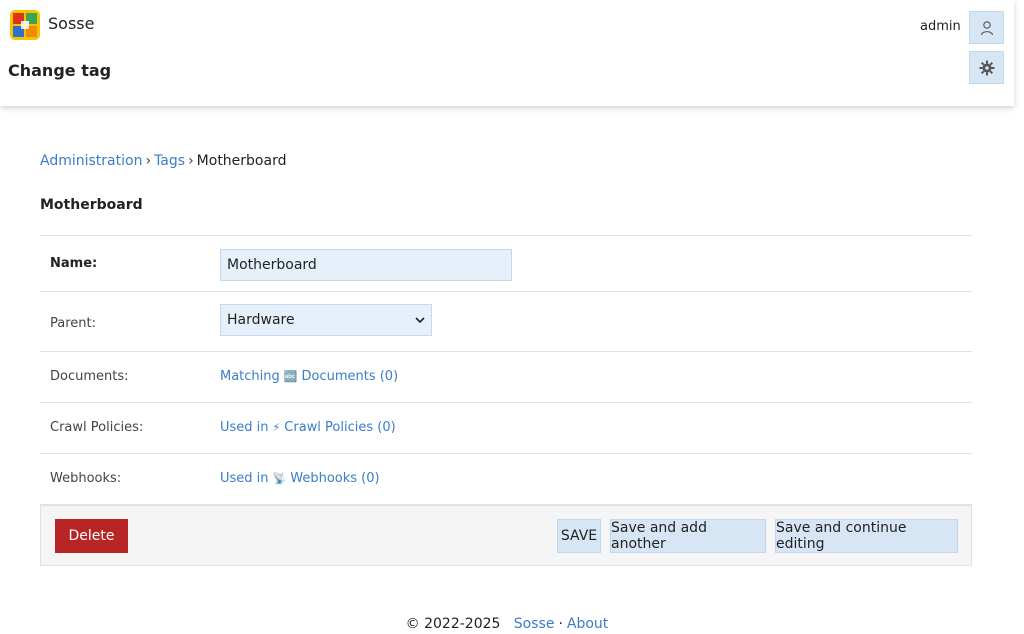  What do you see at coordinates (340, 427) in the screenshot?
I see `crawl-link-text: Crawl Policies (0)` at bounding box center [340, 427].